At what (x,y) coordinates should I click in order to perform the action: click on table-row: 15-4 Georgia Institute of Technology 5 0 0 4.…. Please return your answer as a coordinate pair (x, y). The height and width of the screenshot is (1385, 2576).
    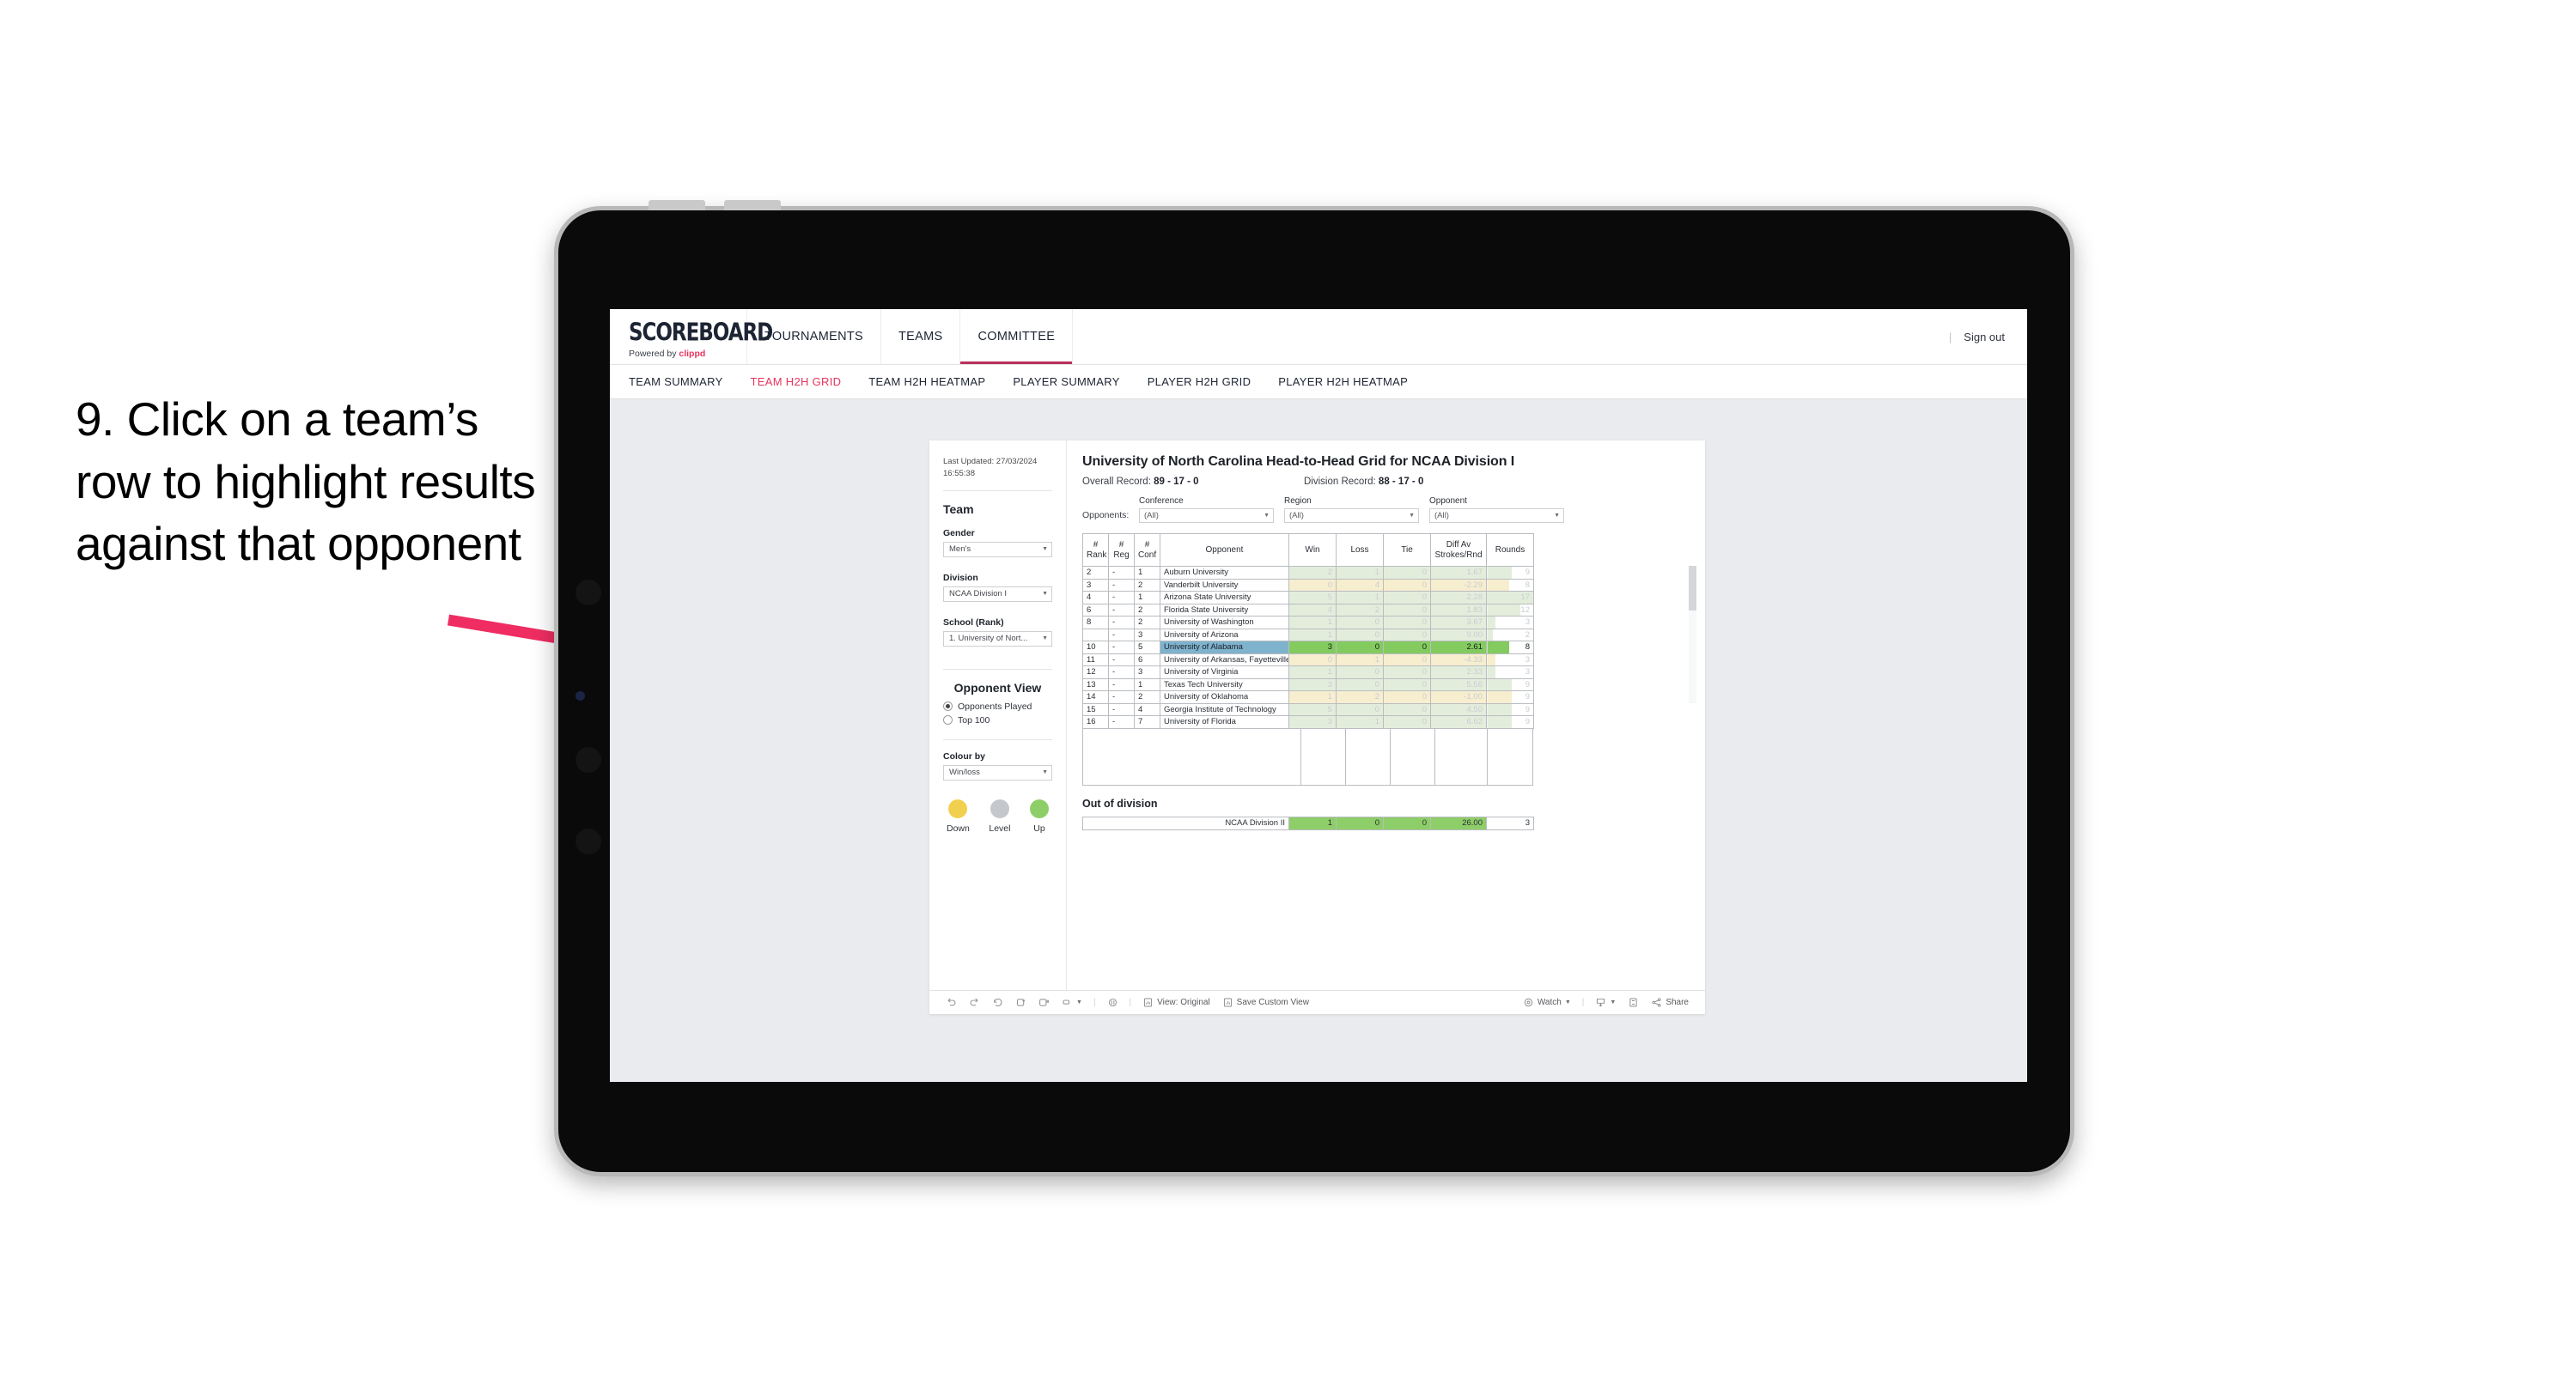
    Looking at the image, I should click on (1308, 709).